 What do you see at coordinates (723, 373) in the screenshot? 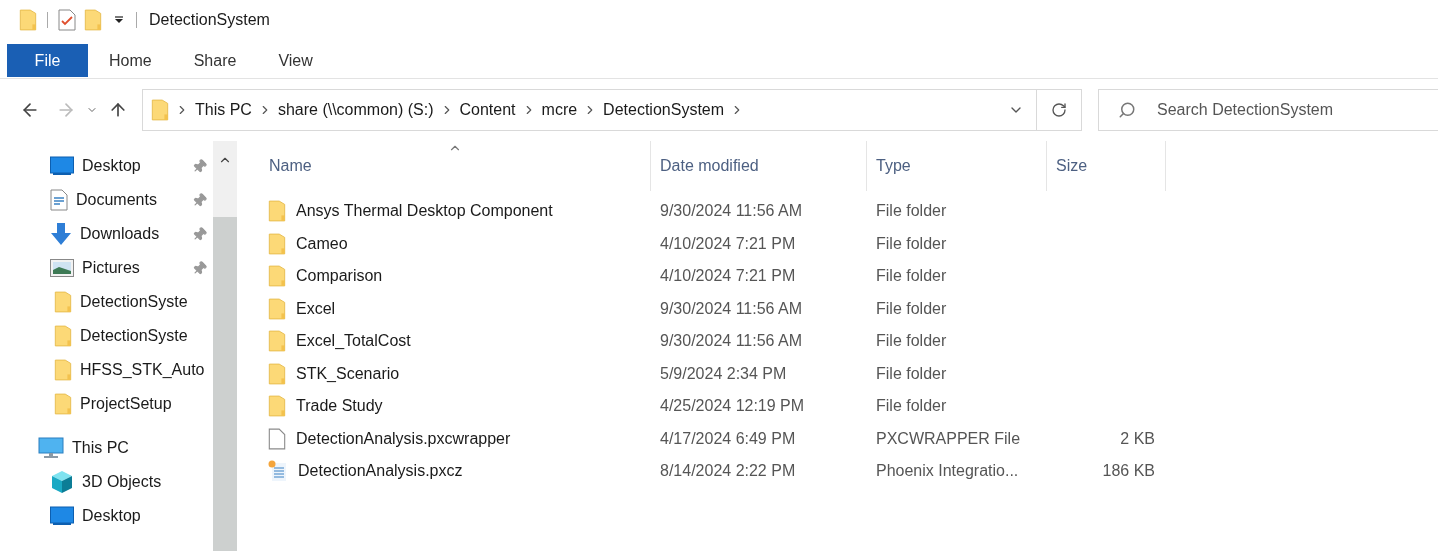
I see `date-modified-cell-text: 5/9/2024 2:34 PM` at bounding box center [723, 373].